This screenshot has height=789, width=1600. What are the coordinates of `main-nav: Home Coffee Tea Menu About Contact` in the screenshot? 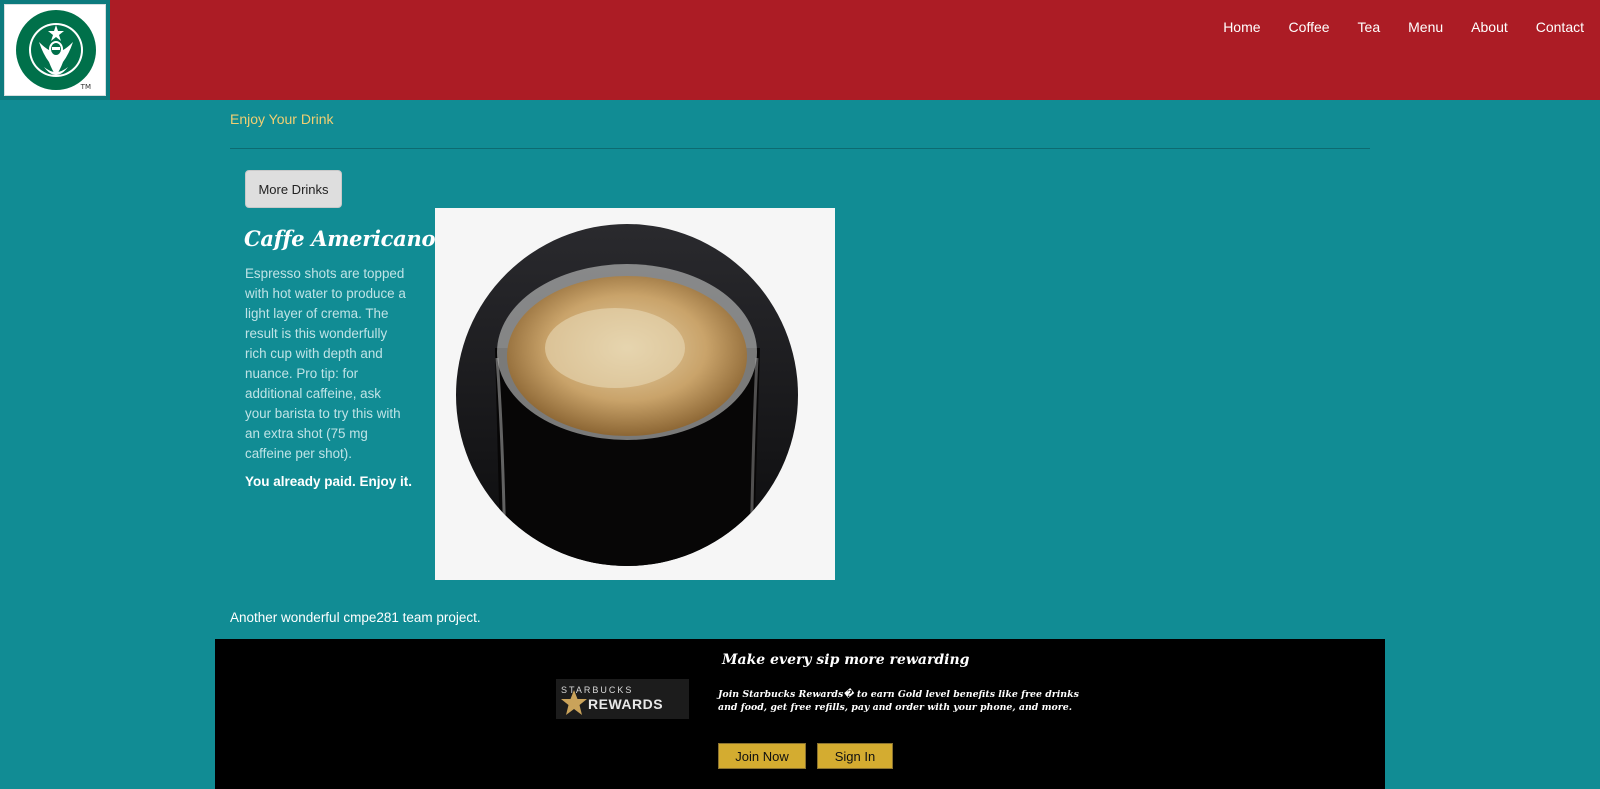 It's located at (1411, 27).